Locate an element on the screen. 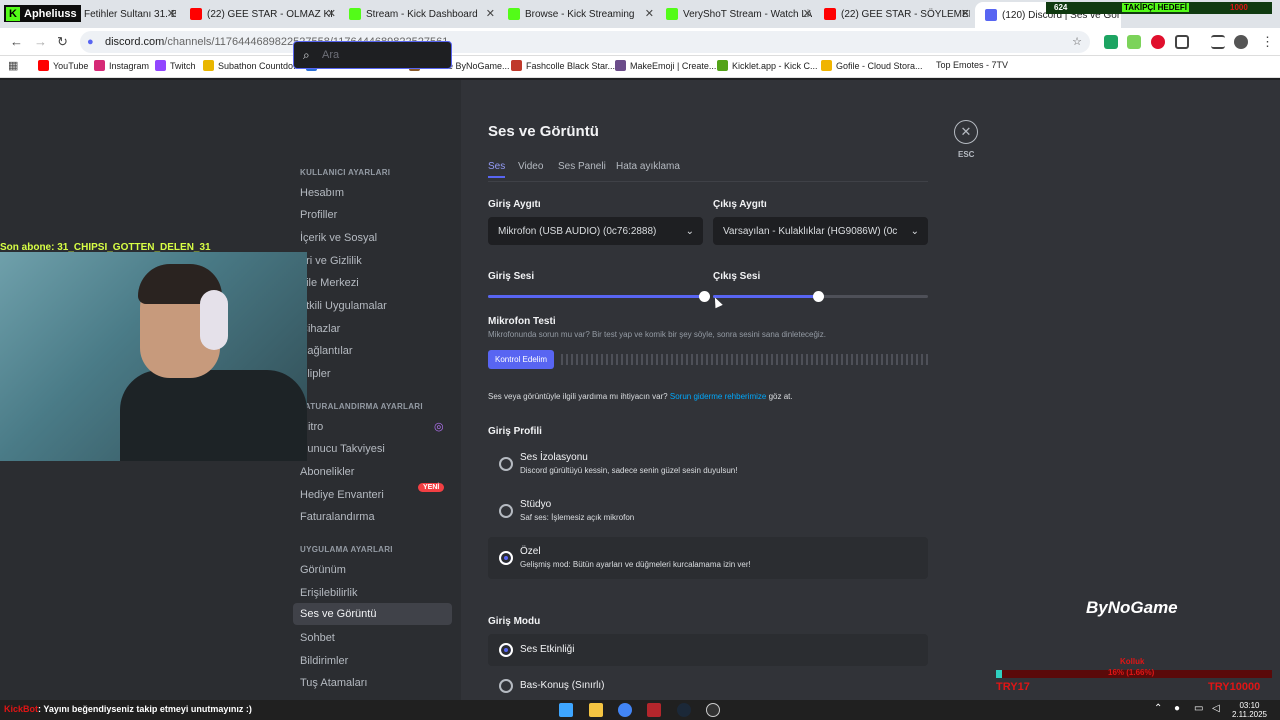 The image size is (1280, 720). bookmark-item: Top Emotes - 7TV is located at coordinates (972, 65).